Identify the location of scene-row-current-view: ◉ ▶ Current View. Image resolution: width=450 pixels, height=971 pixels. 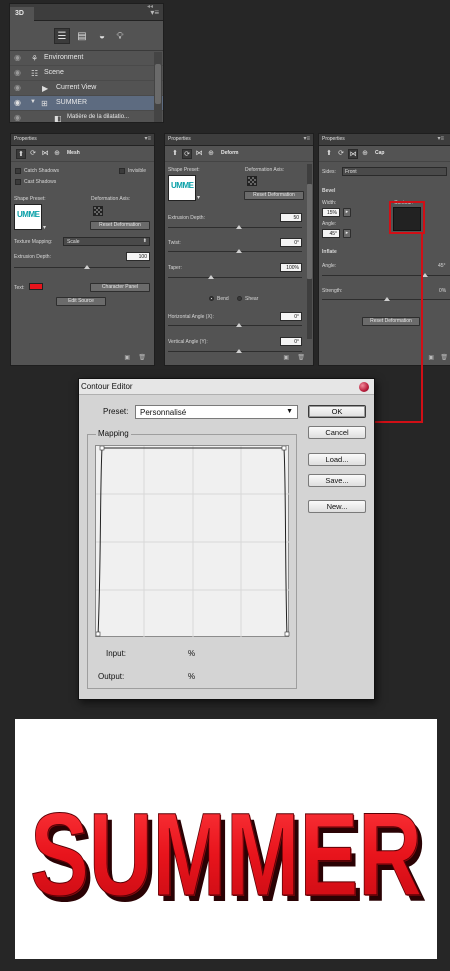
(86, 88).